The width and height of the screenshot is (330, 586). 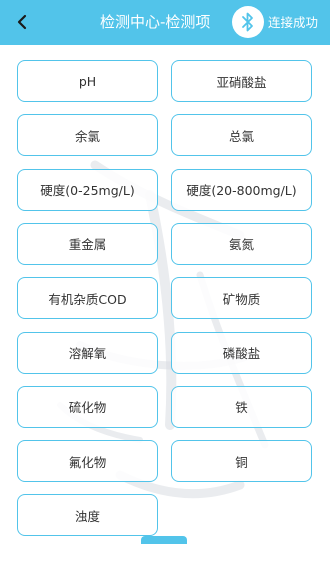 What do you see at coordinates (241, 81) in the screenshot?
I see `test-item-button: 亚硝酸盐` at bounding box center [241, 81].